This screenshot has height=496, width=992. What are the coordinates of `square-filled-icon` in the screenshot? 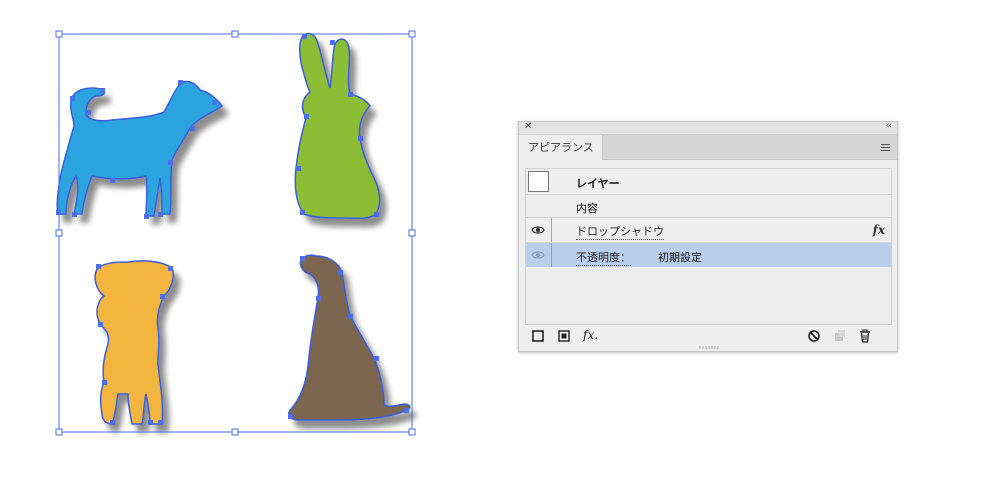 It's located at (564, 336).